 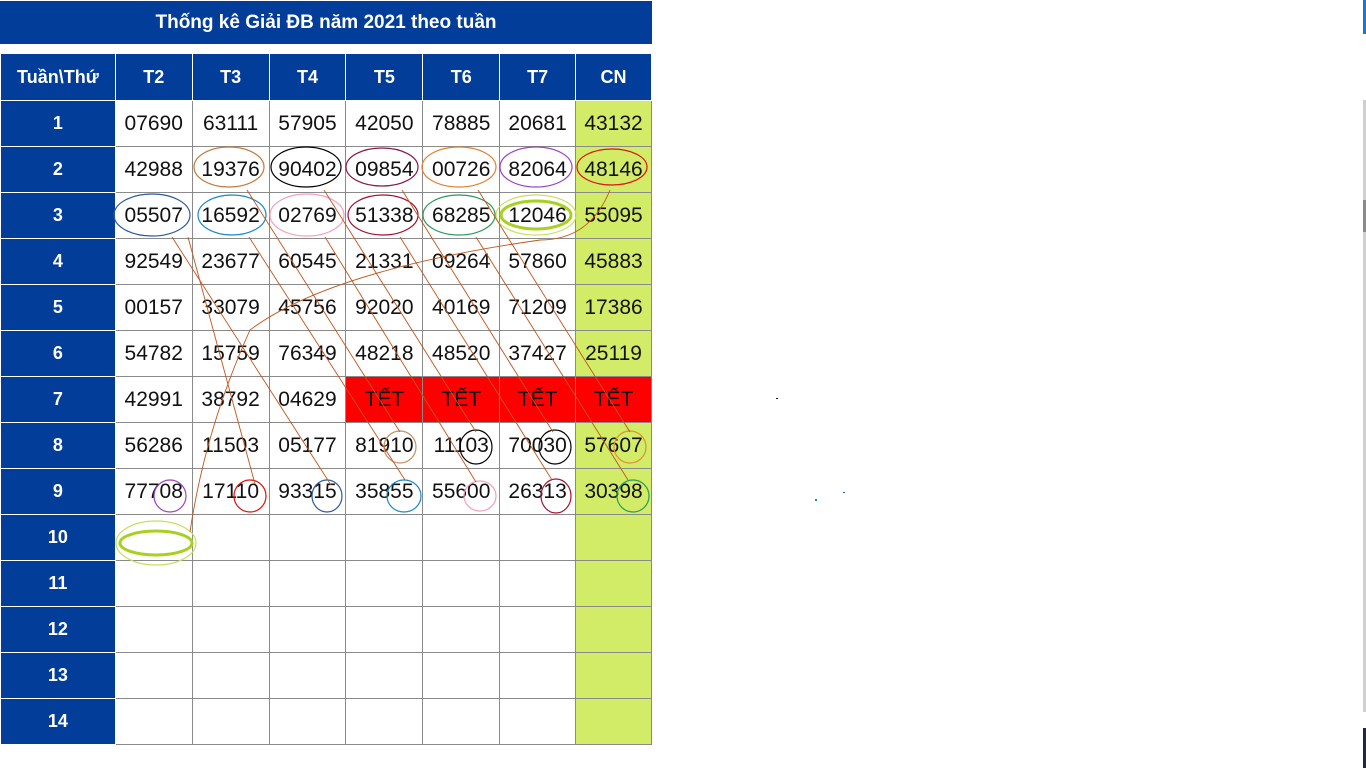 I want to click on table-row: 12, so click(x=326, y=629).